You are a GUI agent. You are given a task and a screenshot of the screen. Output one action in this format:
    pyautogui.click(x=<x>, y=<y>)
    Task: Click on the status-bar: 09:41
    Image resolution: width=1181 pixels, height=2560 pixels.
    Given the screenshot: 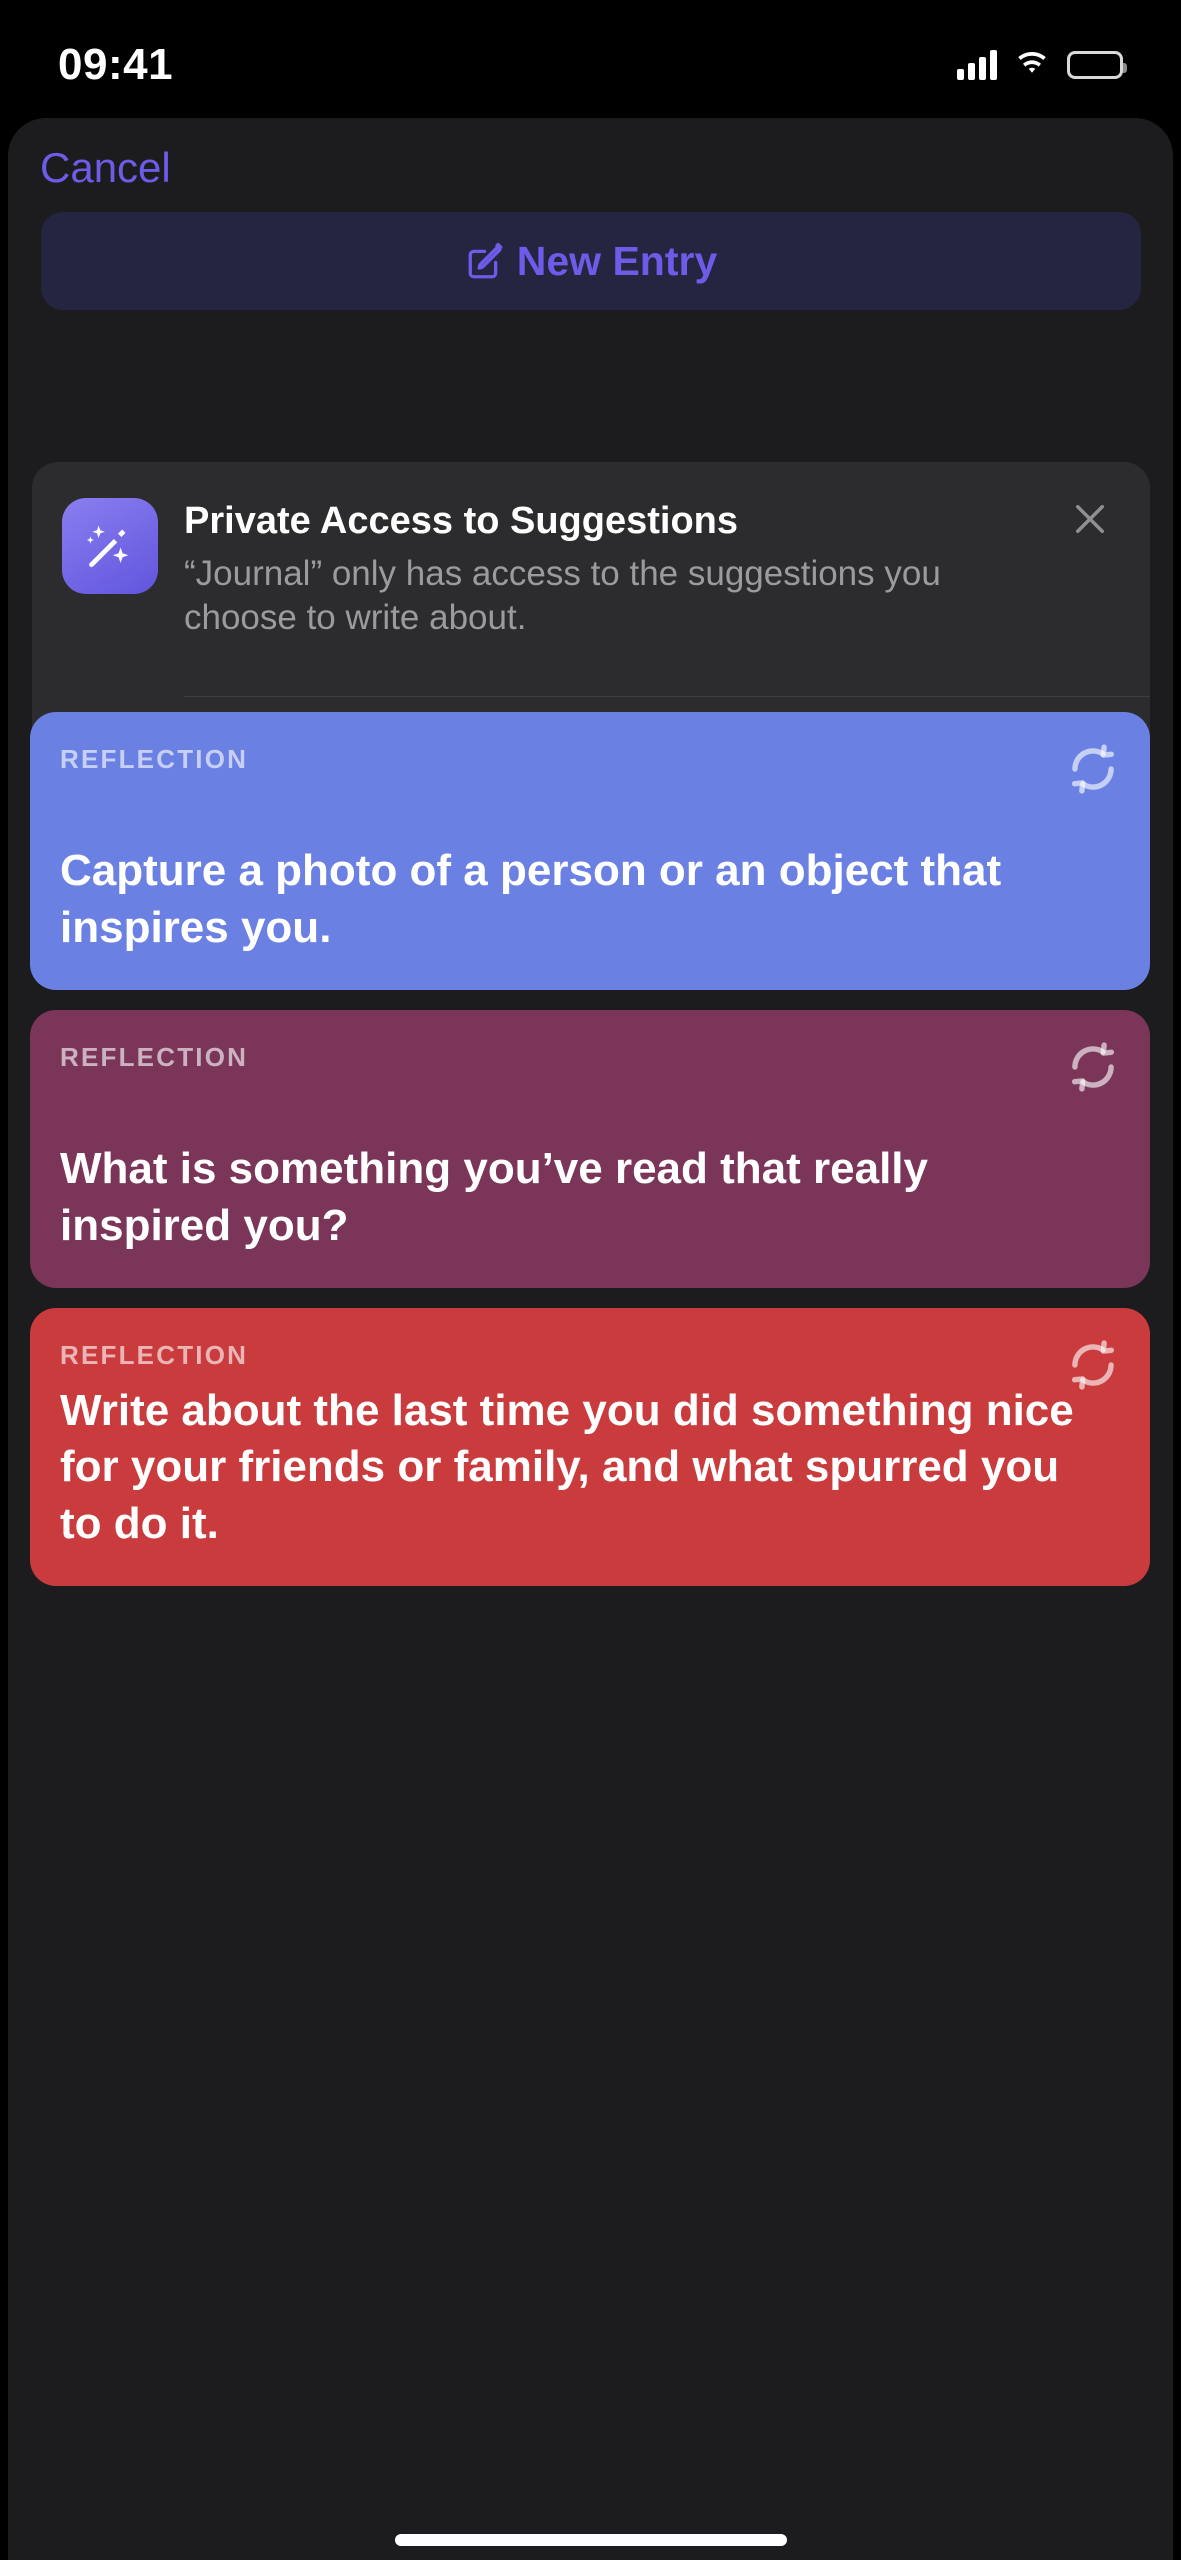 What is the action you would take?
    pyautogui.click(x=590, y=59)
    